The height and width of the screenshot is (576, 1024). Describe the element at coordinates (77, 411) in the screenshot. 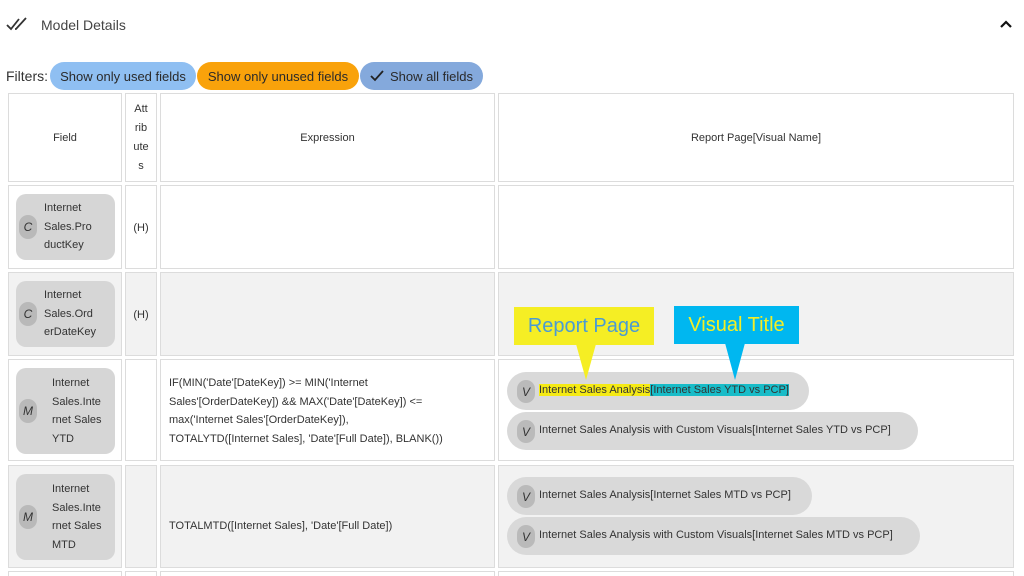

I see `field-name: Internet Sales.Inte rnet Sales YTD` at that location.